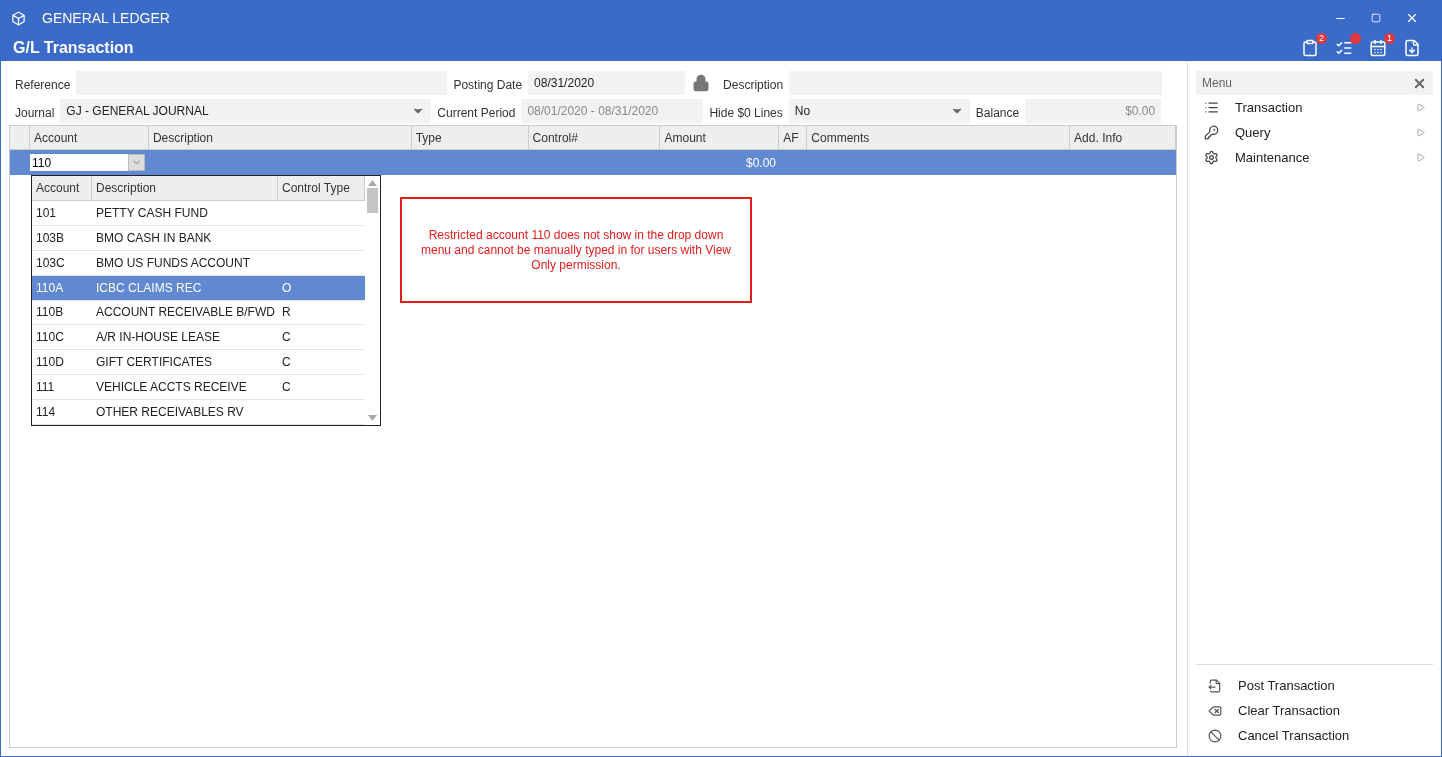 This screenshot has width=1442, height=757. I want to click on window-title: GENERAL LEDGER, so click(106, 18).